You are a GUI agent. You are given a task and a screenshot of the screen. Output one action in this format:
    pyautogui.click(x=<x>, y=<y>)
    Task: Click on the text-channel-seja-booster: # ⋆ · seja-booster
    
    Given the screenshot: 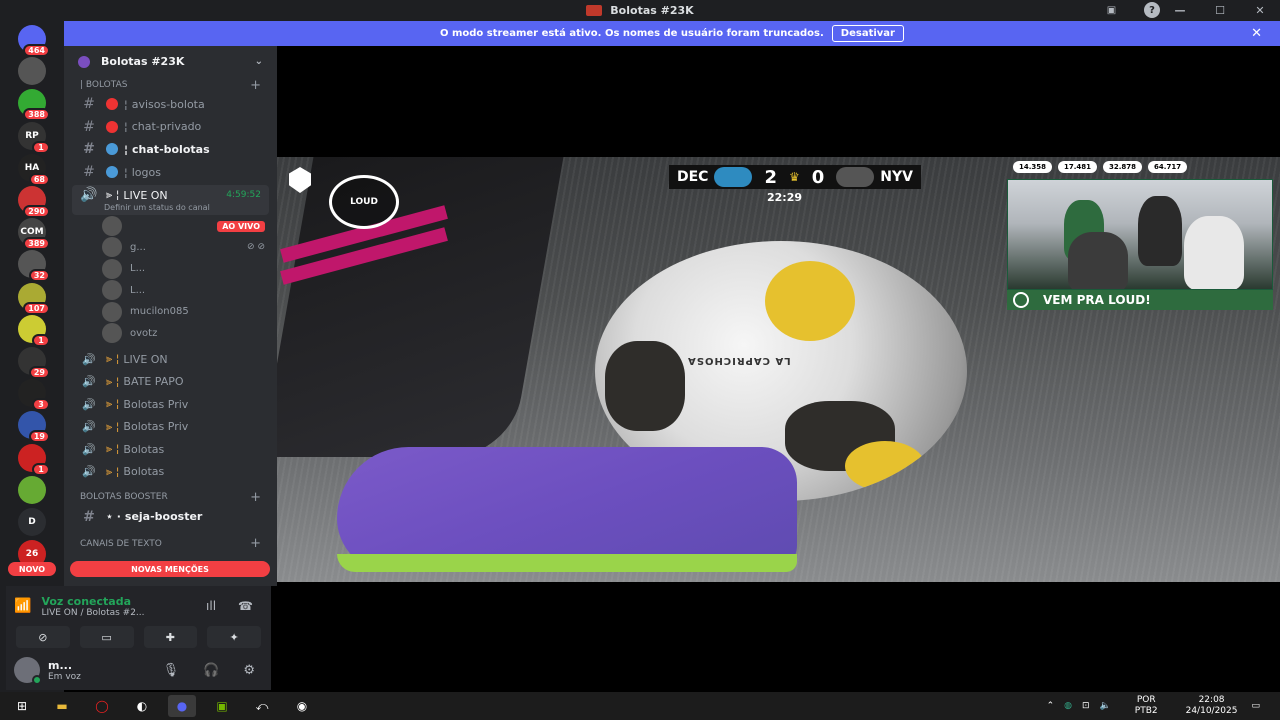 What is the action you would take?
    pyautogui.click(x=170, y=516)
    